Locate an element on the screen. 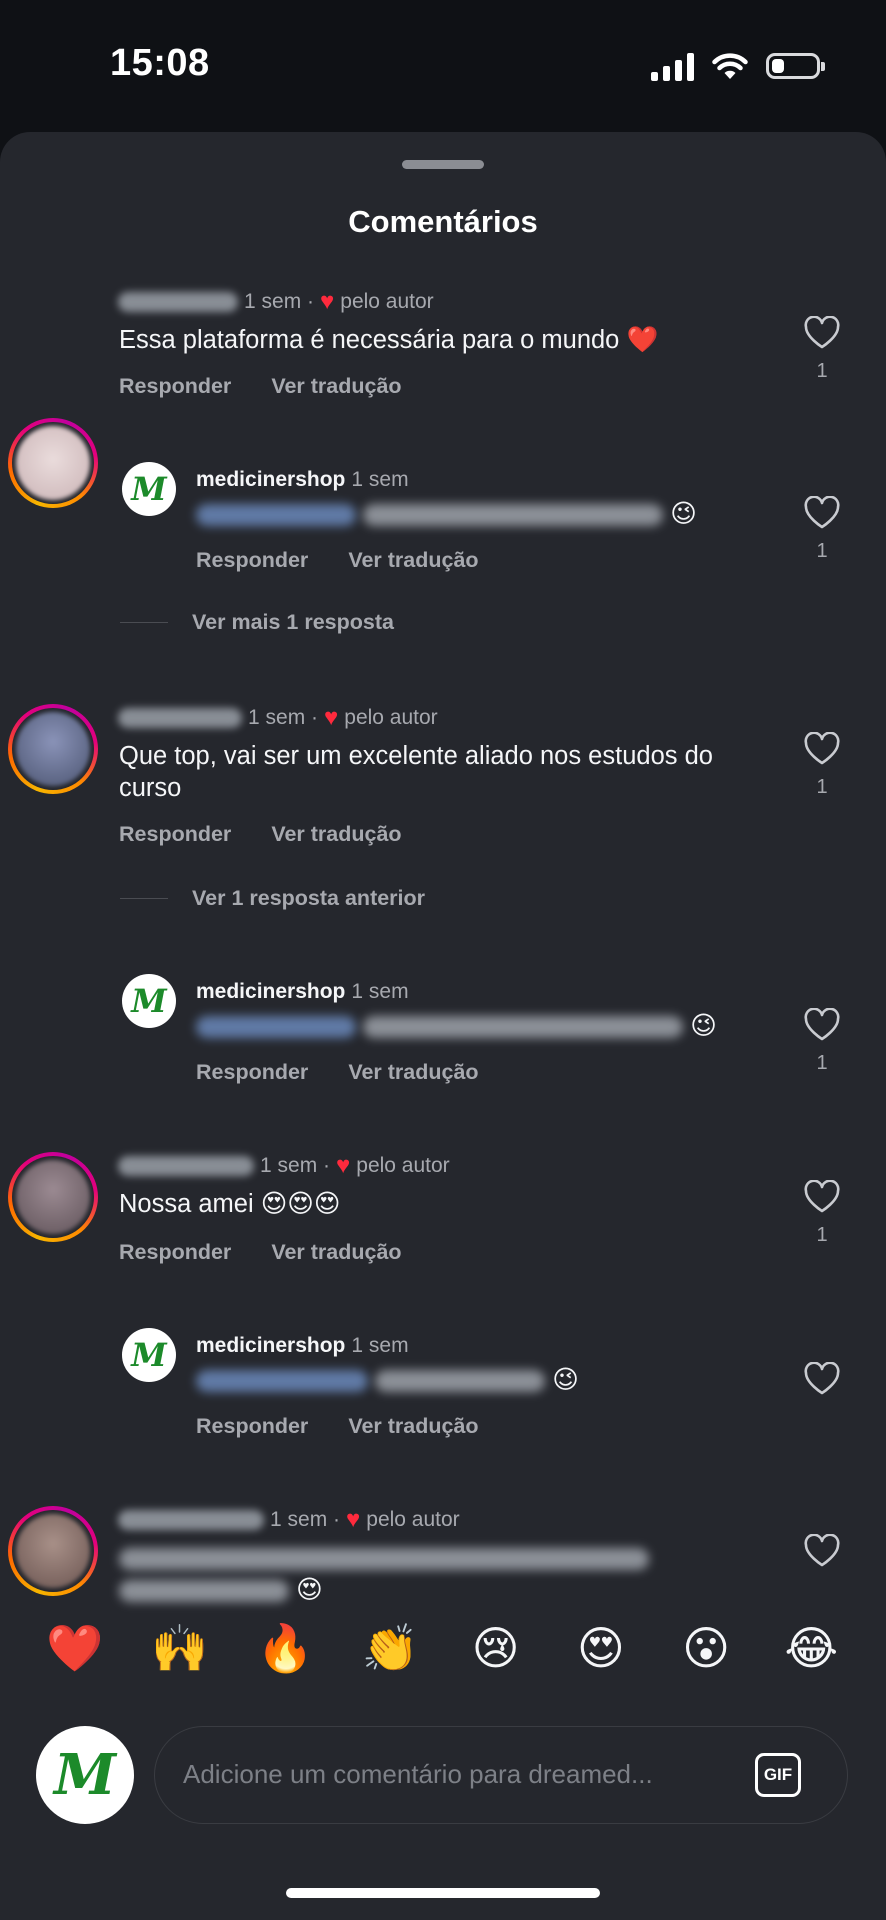 The width and height of the screenshot is (886, 1920). battery-icon is located at coordinates (795, 66).